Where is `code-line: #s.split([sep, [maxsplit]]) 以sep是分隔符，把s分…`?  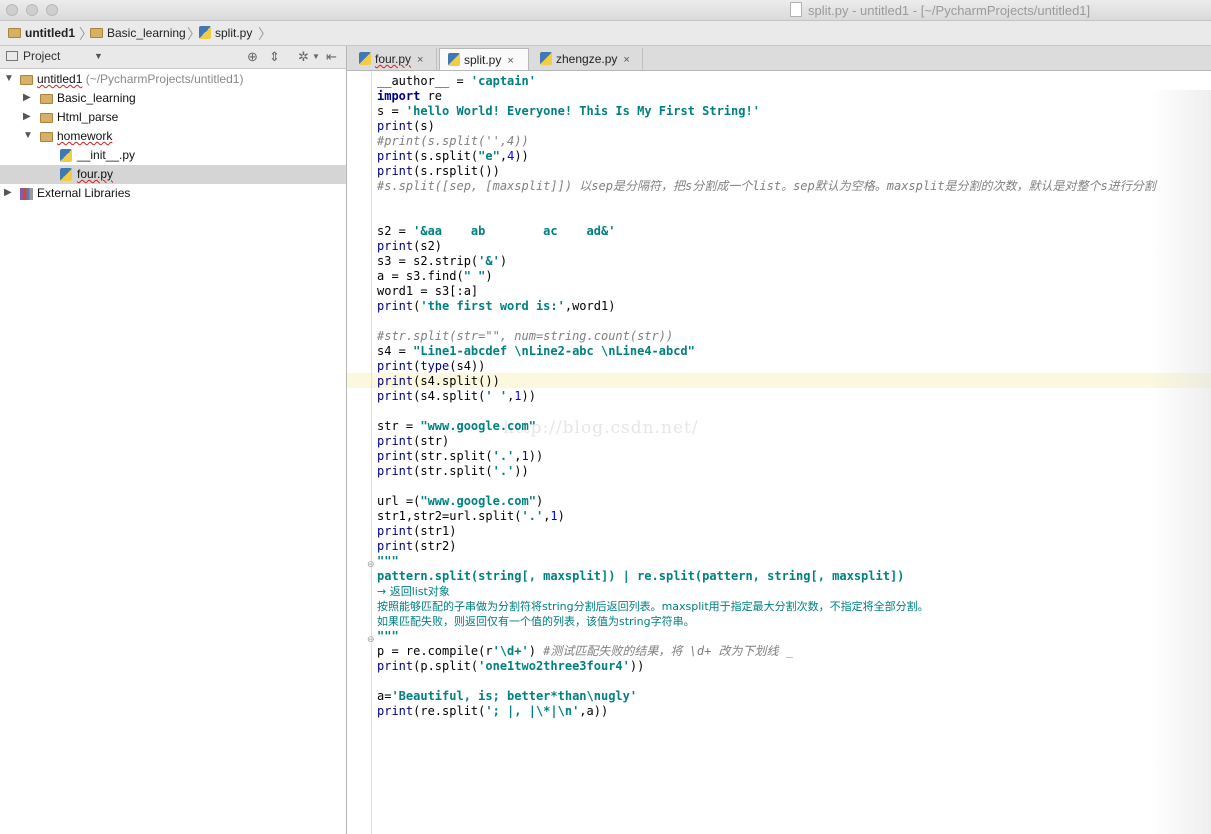
code-line: #s.split([sep, [maxsplit]]) 以sep是分隔符，把s分… is located at coordinates (766, 186).